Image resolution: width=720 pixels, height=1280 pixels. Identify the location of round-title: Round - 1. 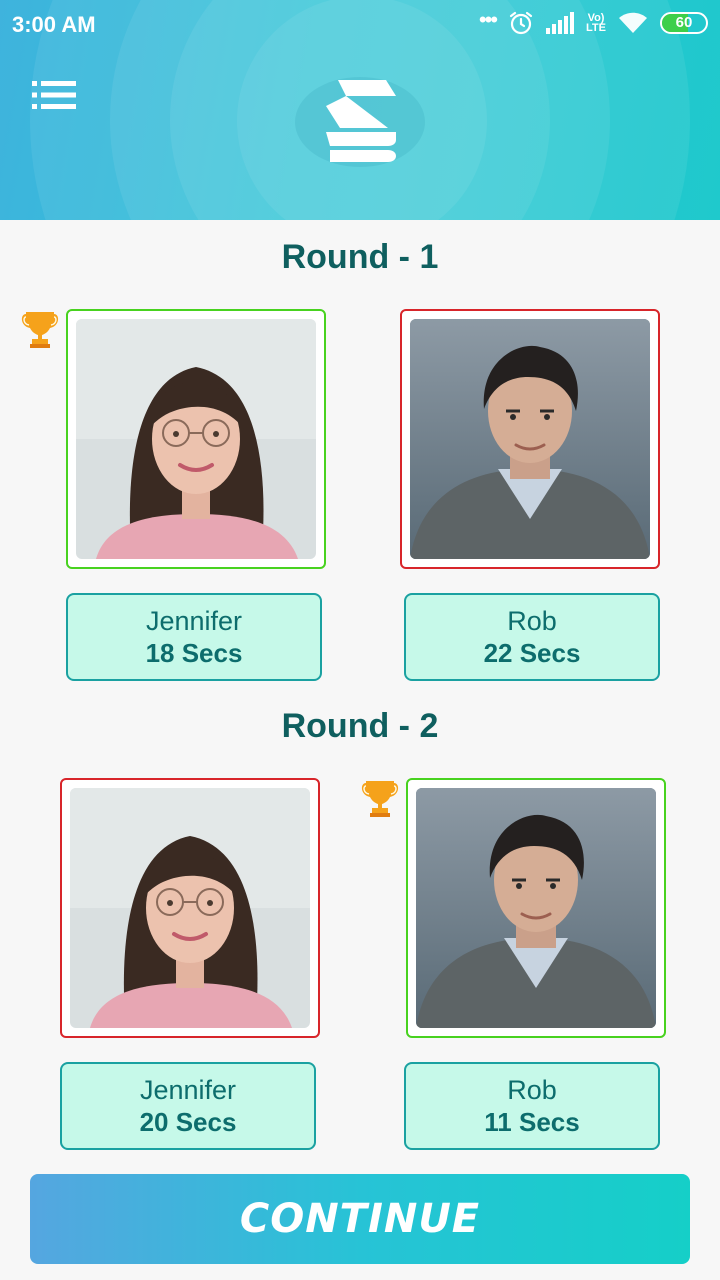
(360, 257).